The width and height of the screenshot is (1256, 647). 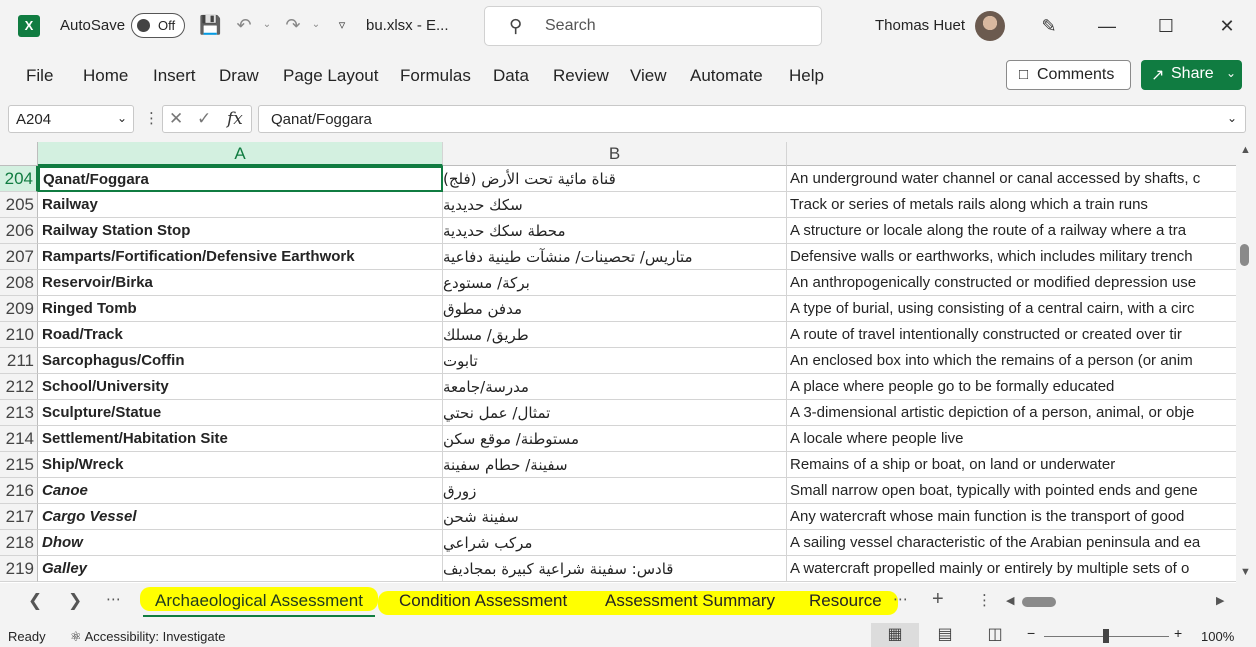 What do you see at coordinates (330, 76) in the screenshot?
I see `tab-page-layout: Page Layout` at bounding box center [330, 76].